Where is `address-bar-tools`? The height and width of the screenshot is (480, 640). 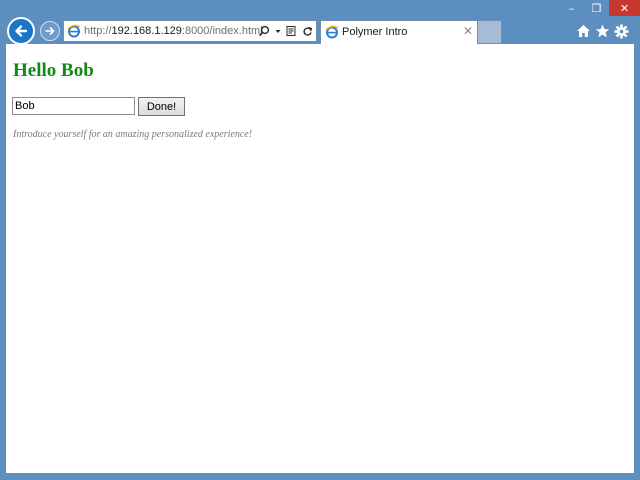 address-bar-tools is located at coordinates (285, 31).